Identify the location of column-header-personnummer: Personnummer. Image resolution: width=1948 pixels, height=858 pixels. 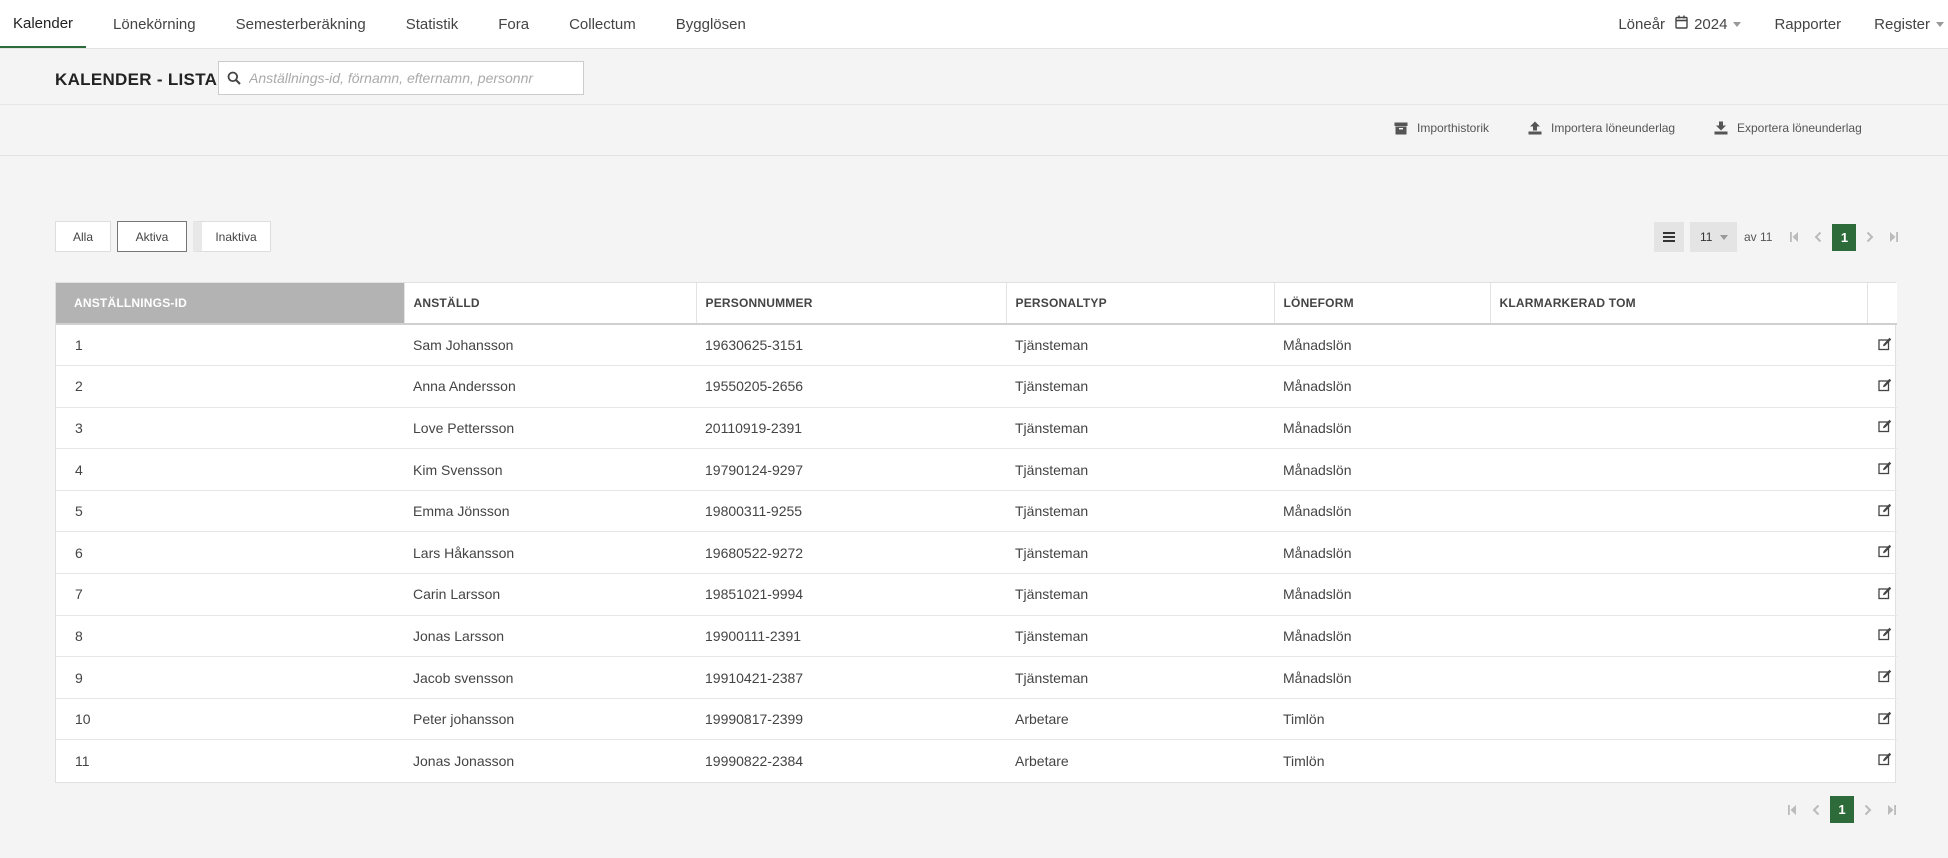
(851, 304).